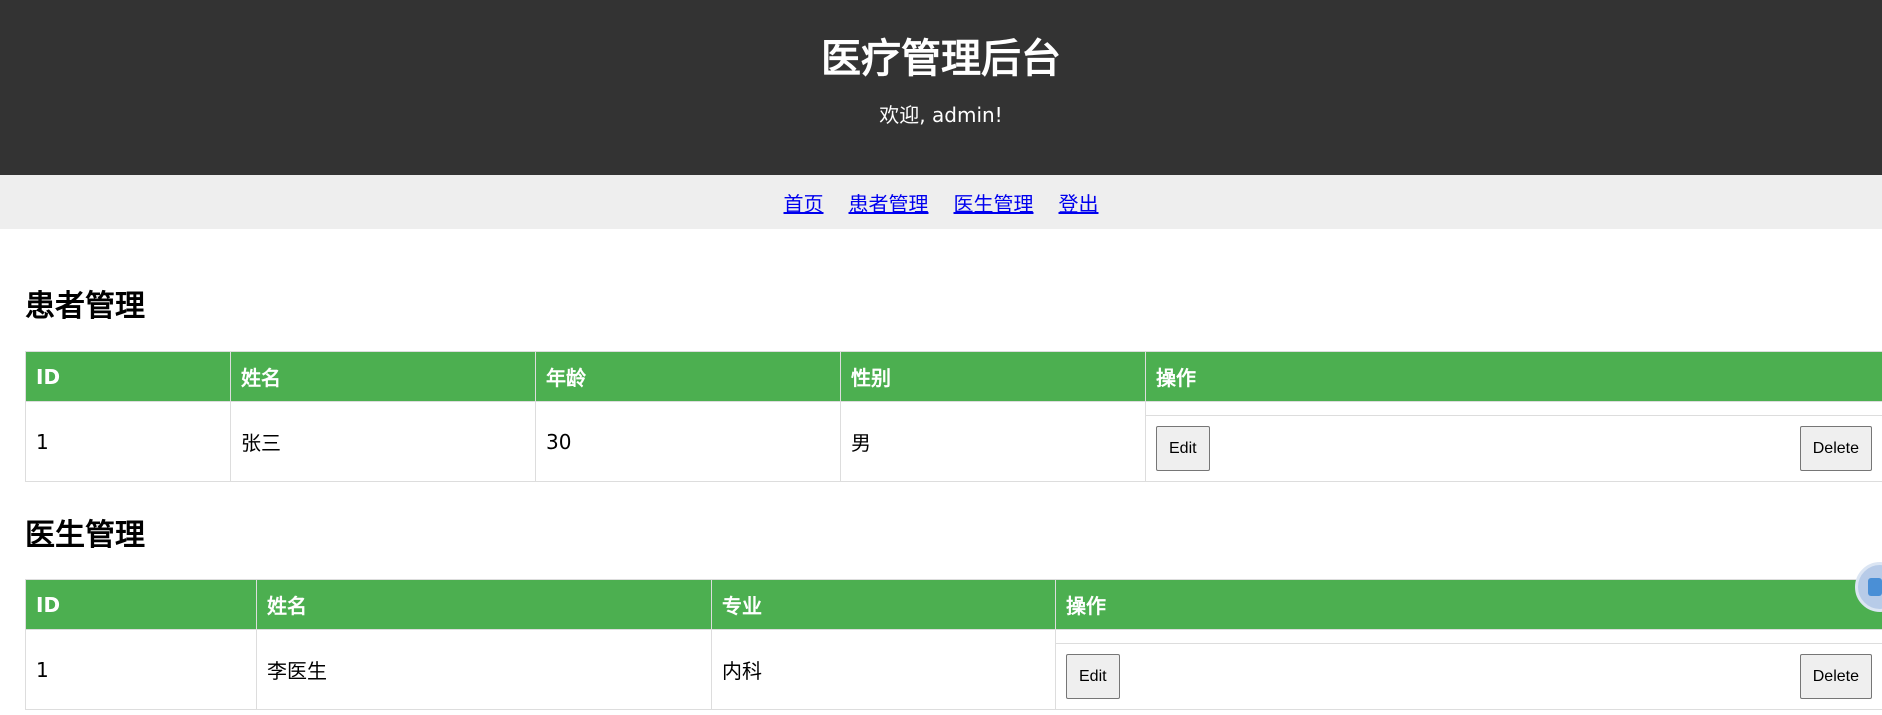  Describe the element at coordinates (889, 202) in the screenshot. I see `nav-link-patients: 患者管理` at that location.